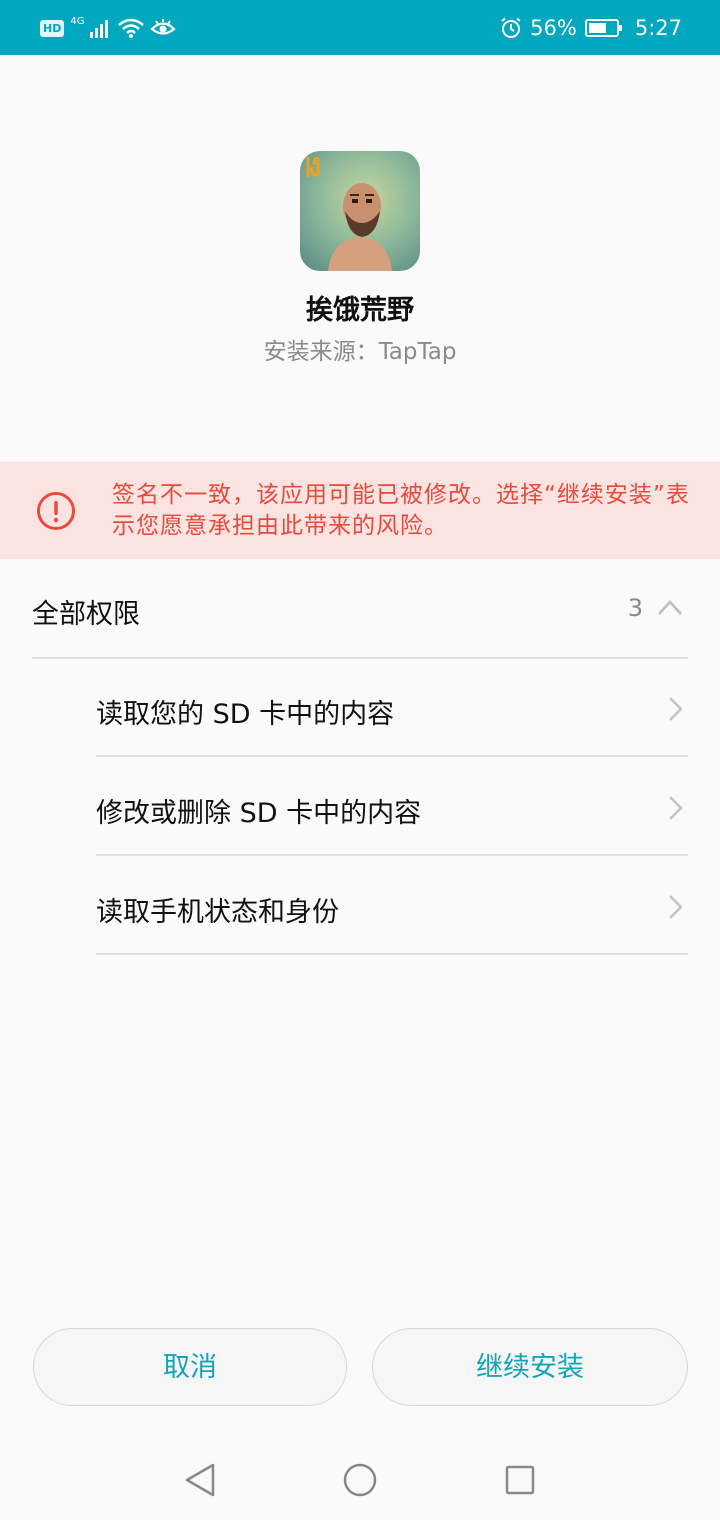 The height and width of the screenshot is (1520, 720). Describe the element at coordinates (392, 906) in the screenshot. I see `permission-item: 读取手机状态和身份` at that location.